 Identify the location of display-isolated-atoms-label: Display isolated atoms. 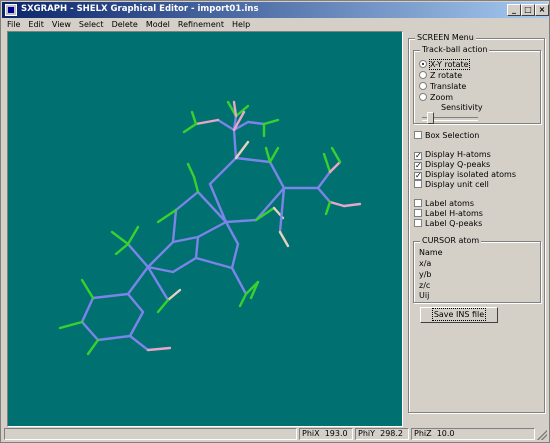
(471, 174).